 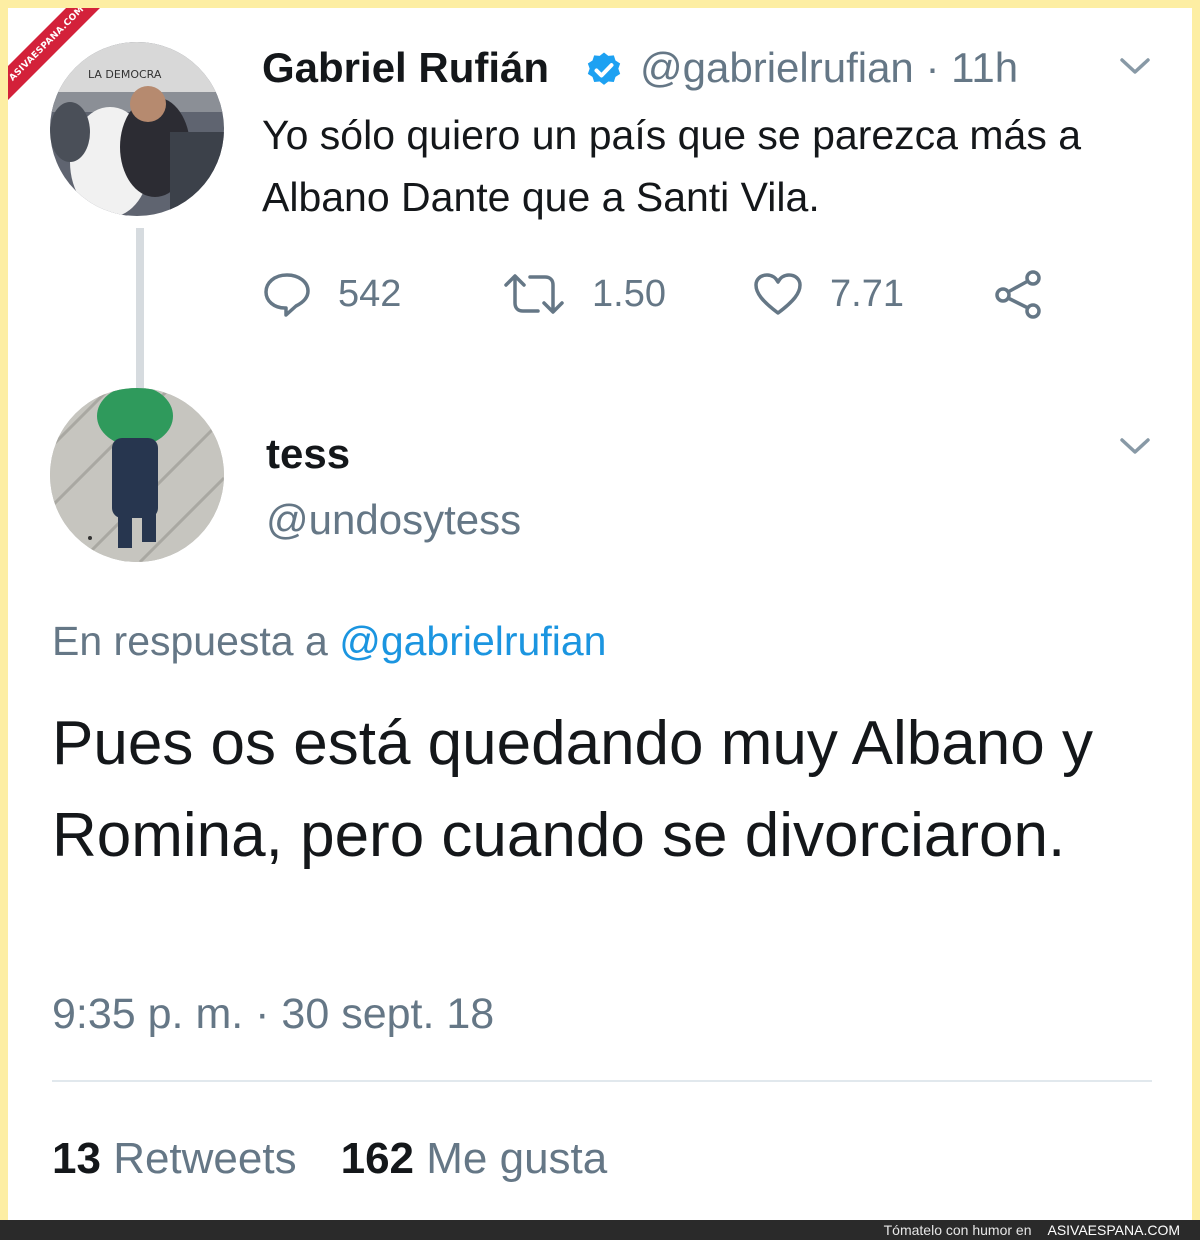 I want to click on reply-prefix: En respuesta a, so click(x=190, y=641).